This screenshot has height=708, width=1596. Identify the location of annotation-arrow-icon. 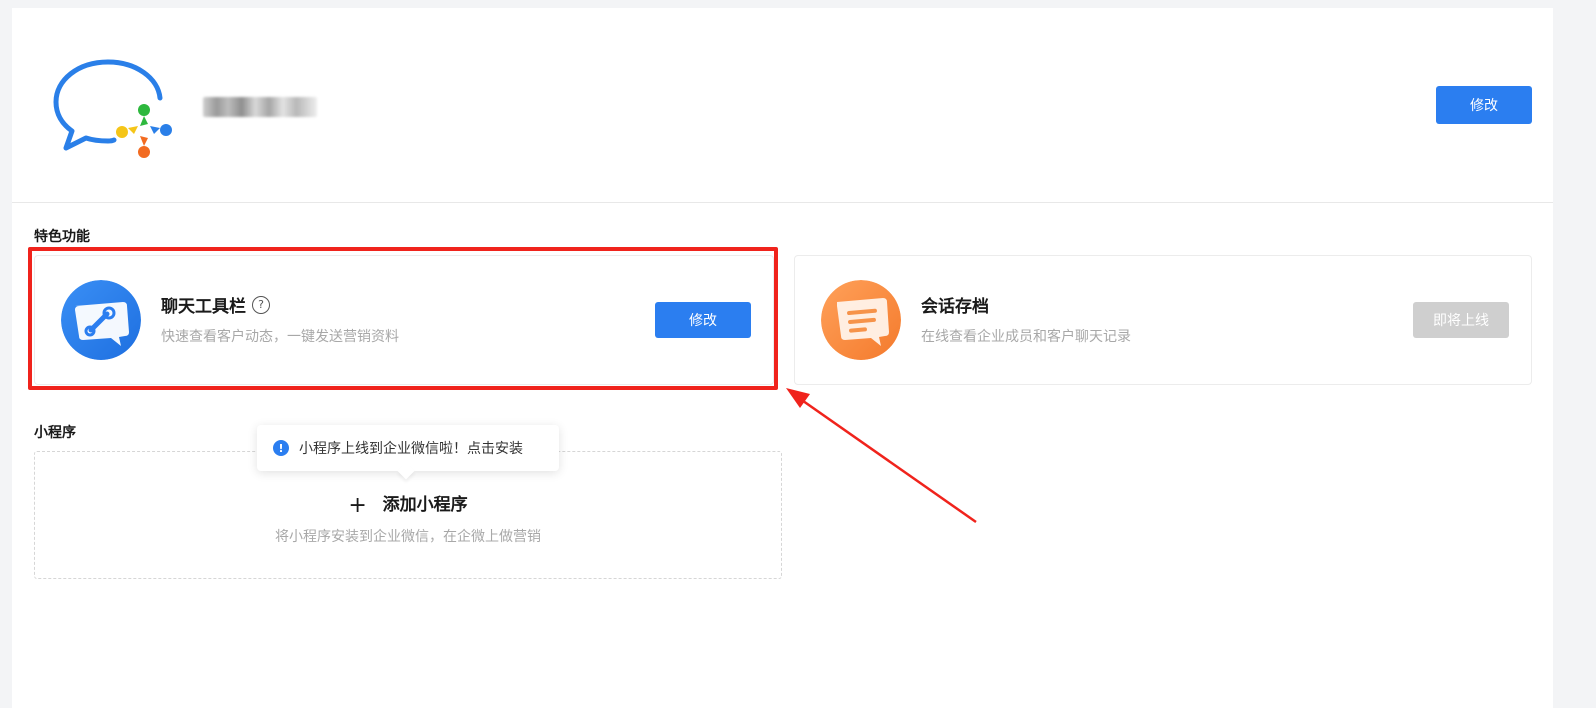
(881, 456).